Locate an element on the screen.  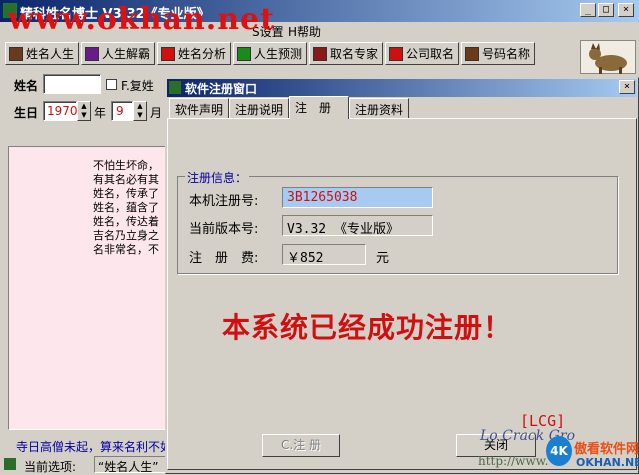
name-label: 姓名 is located at coordinates (26, 86).